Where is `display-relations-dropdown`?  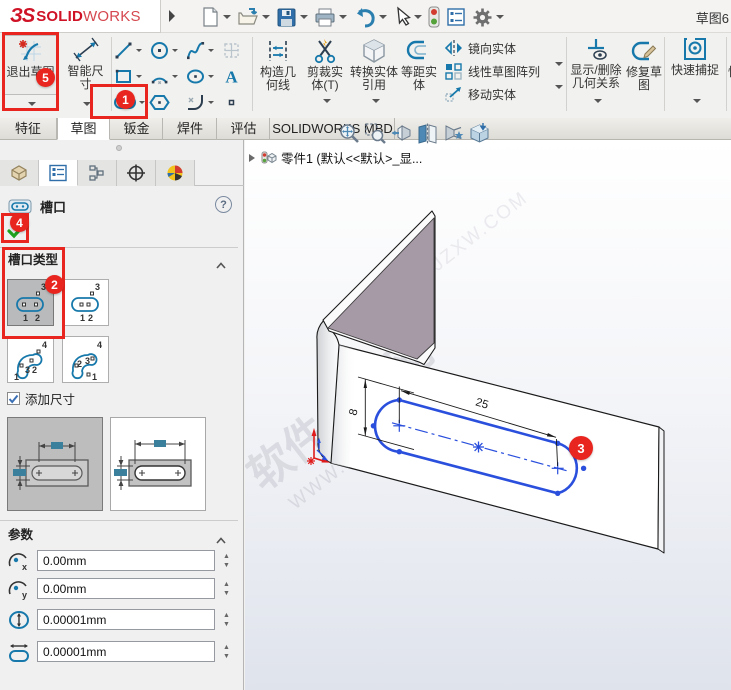 display-relations-dropdown is located at coordinates (596, 105).